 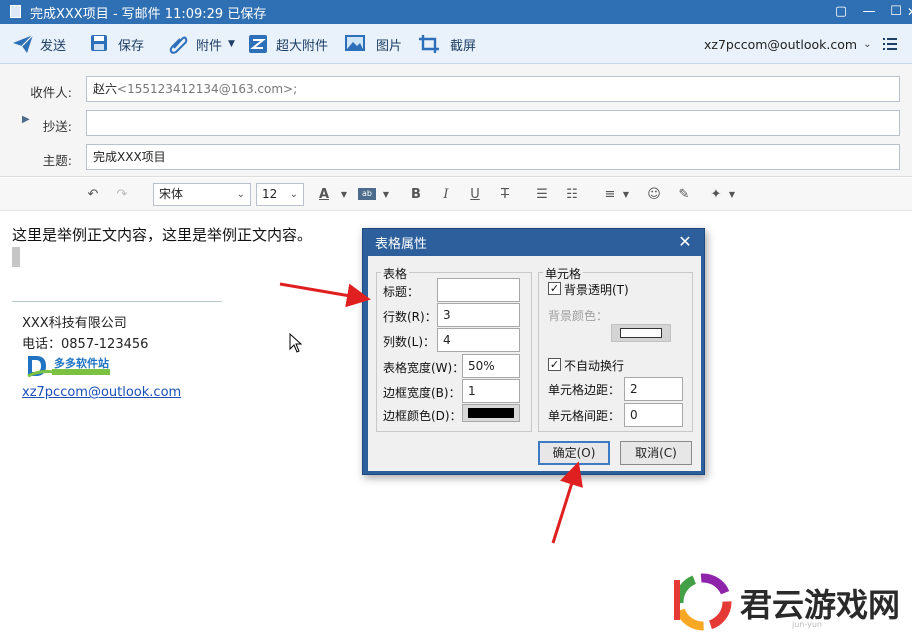 What do you see at coordinates (807, 624) in the screenshot?
I see `watermark-subtext: jun-yun` at bounding box center [807, 624].